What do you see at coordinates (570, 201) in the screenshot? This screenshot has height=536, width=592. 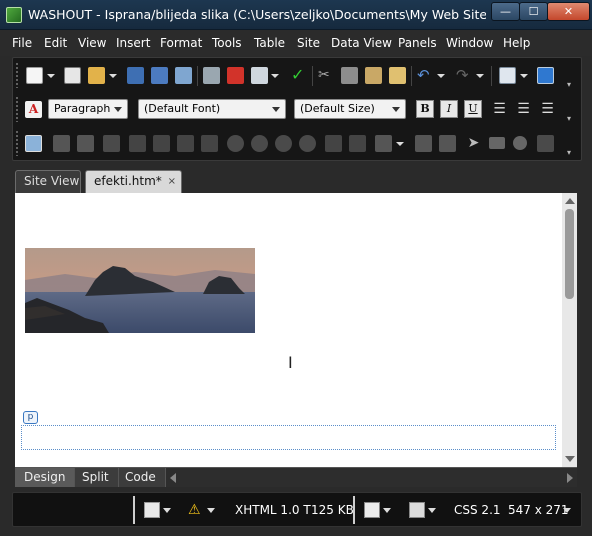 I see `scroll-up-arrow-icon` at bounding box center [570, 201].